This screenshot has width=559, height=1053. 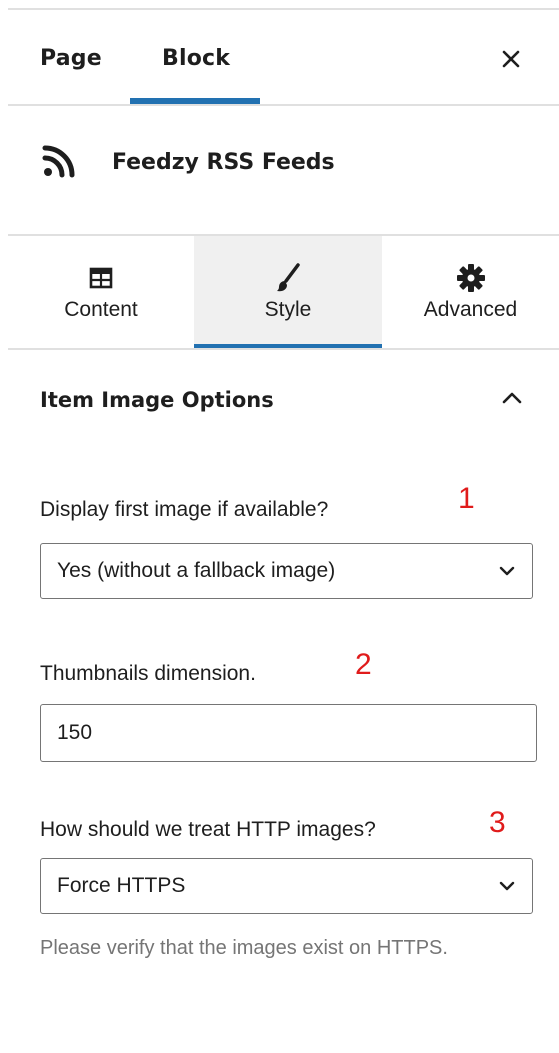 What do you see at coordinates (512, 398) in the screenshot?
I see `chevron-up-icon` at bounding box center [512, 398].